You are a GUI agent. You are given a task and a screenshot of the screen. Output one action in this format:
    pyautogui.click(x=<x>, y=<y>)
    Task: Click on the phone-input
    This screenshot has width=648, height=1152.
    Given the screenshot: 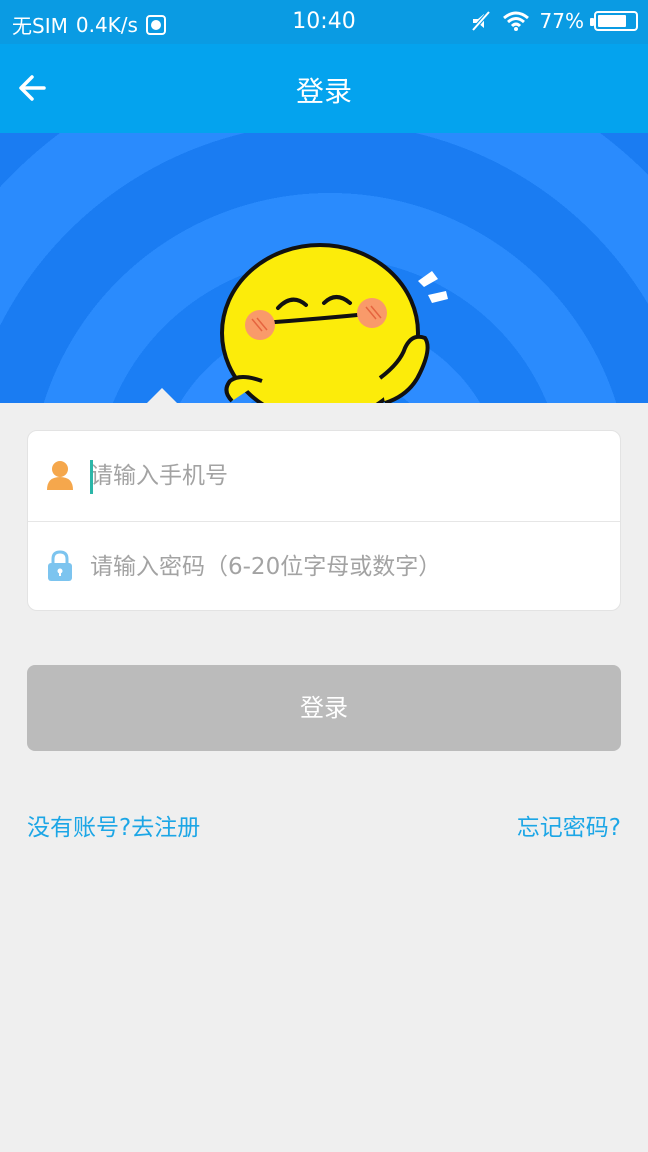 What is the action you would take?
    pyautogui.click(x=340, y=476)
    